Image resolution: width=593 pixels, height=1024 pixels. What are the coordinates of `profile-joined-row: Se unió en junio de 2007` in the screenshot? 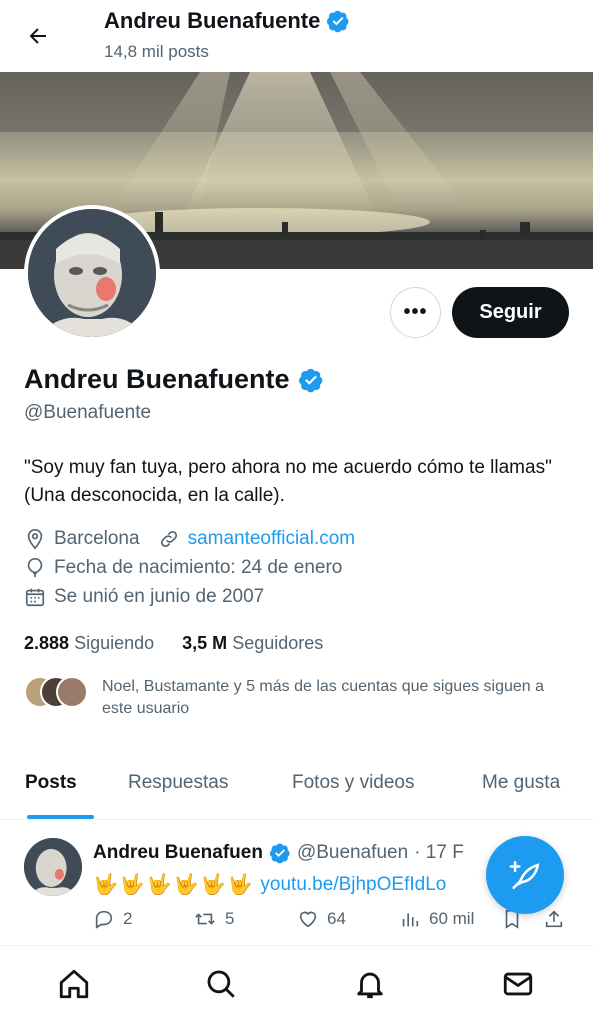 It's located at (144, 597).